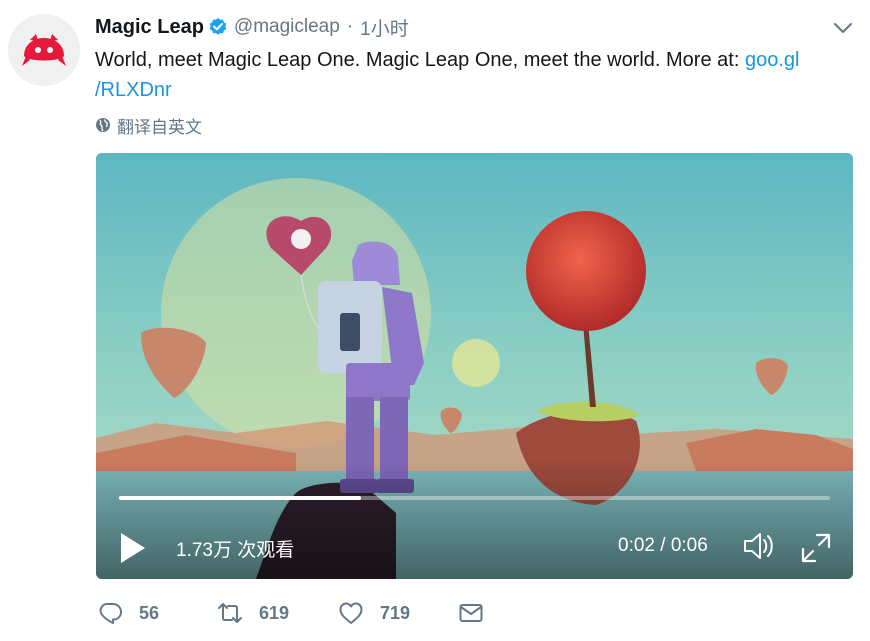 The height and width of the screenshot is (641, 870). What do you see at coordinates (374, 613) in the screenshot?
I see `like-button: 719` at bounding box center [374, 613].